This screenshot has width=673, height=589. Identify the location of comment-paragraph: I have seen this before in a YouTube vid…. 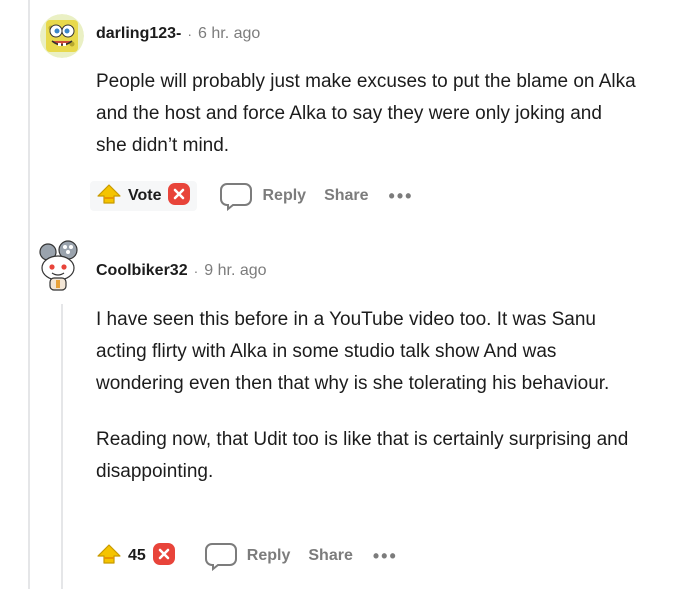
(353, 351).